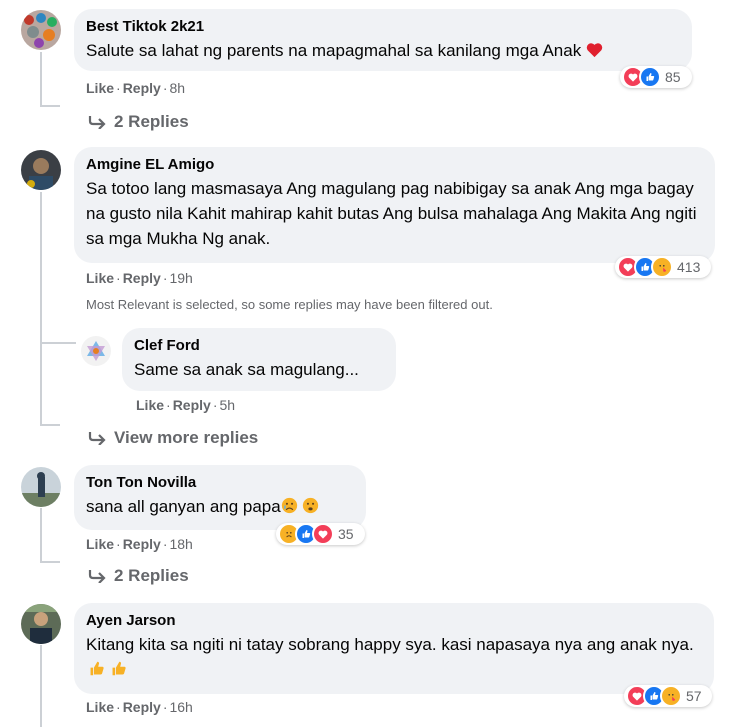  What do you see at coordinates (259, 346) in the screenshot?
I see `commenter-name: Clef Ford` at bounding box center [259, 346].